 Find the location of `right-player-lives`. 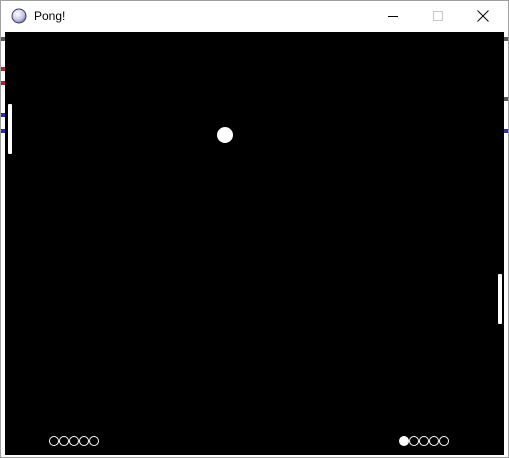

right-player-lives is located at coordinates (424, 441).